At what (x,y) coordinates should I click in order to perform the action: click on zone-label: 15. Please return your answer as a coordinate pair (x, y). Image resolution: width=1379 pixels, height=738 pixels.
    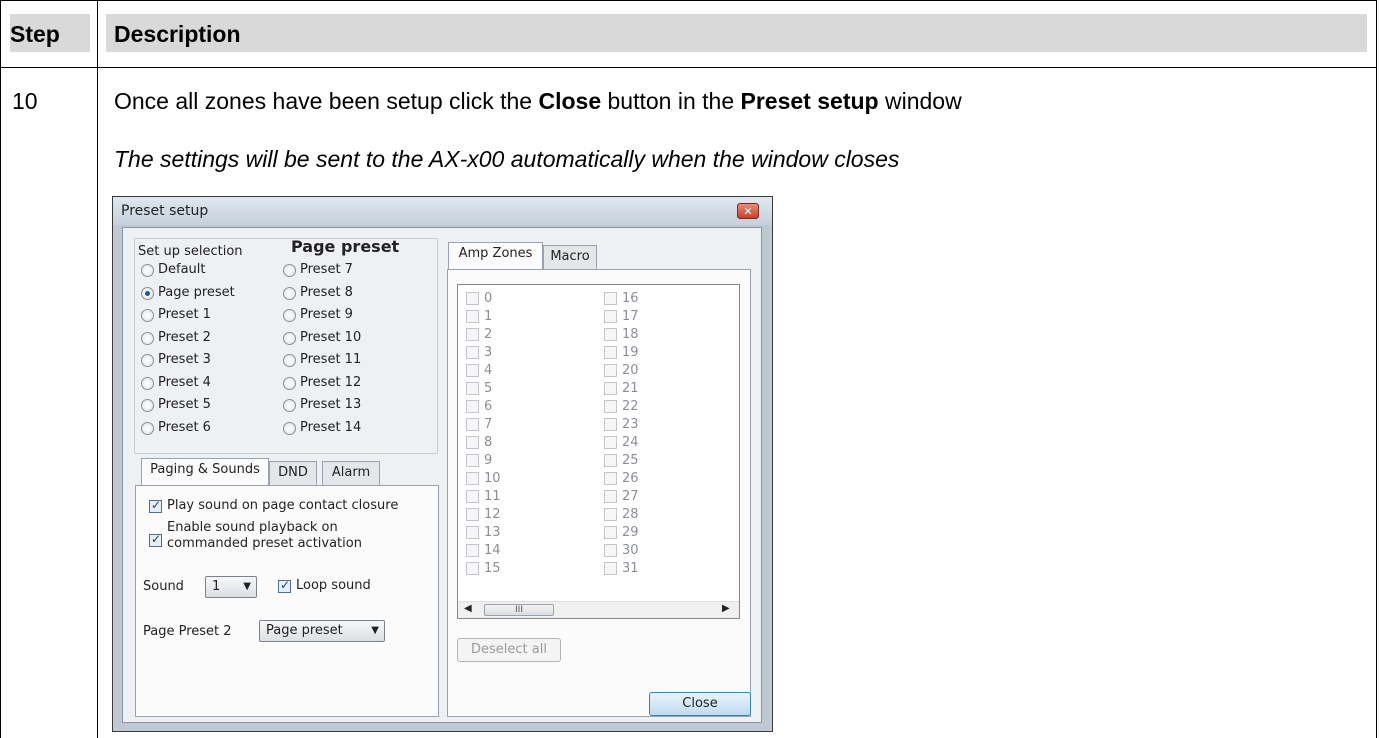
    Looking at the image, I should click on (492, 568).